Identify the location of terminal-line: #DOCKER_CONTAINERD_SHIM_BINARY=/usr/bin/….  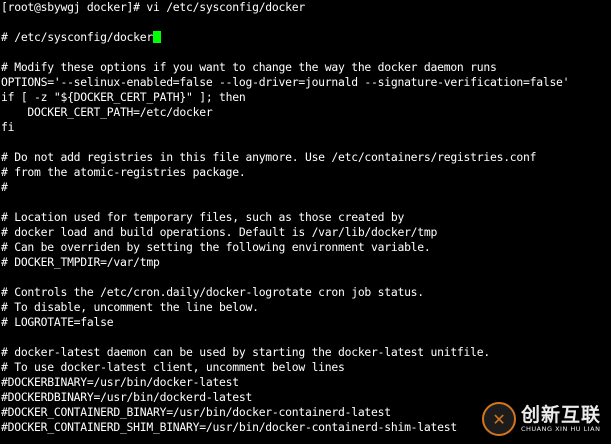
(229, 427).